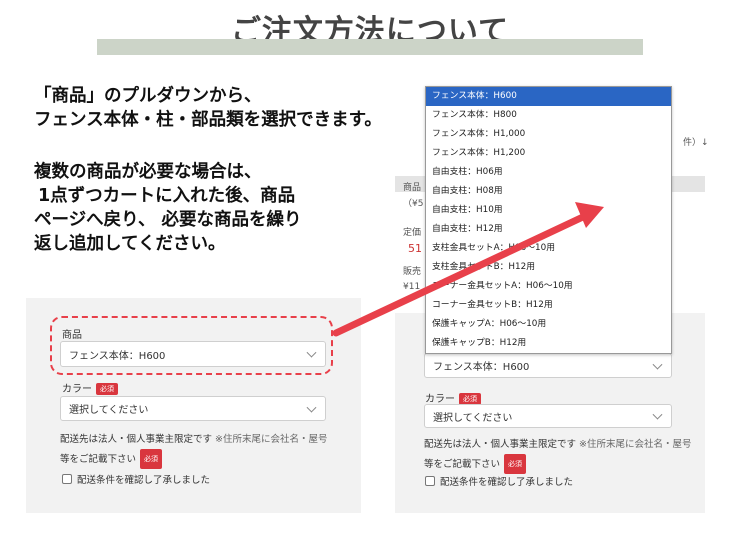 The height and width of the screenshot is (540, 740). I want to click on dropdown-option: フェンス本体：H1,000, so click(548, 134).